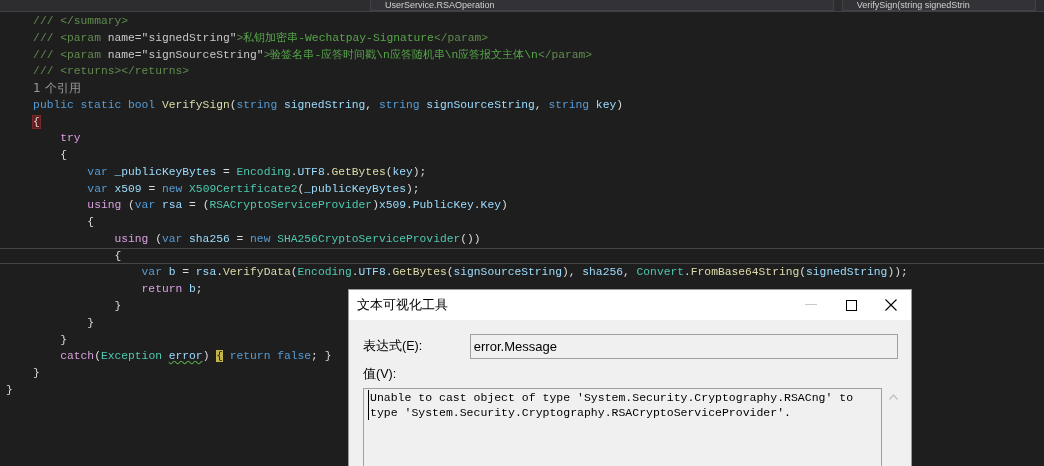 The height and width of the screenshot is (466, 1044). What do you see at coordinates (393, 346) in the screenshot?
I see `expression-label: 表达式(E):` at bounding box center [393, 346].